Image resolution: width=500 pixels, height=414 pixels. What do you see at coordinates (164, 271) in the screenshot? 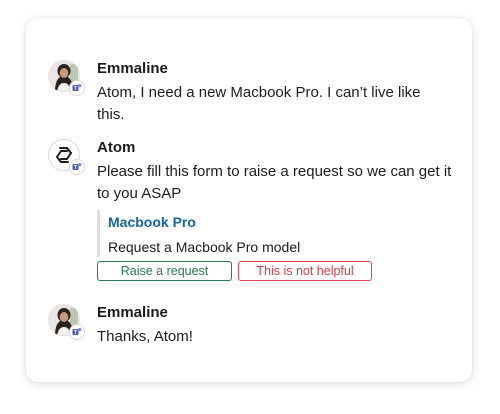
I see `raise-request-button: Raise a request` at bounding box center [164, 271].